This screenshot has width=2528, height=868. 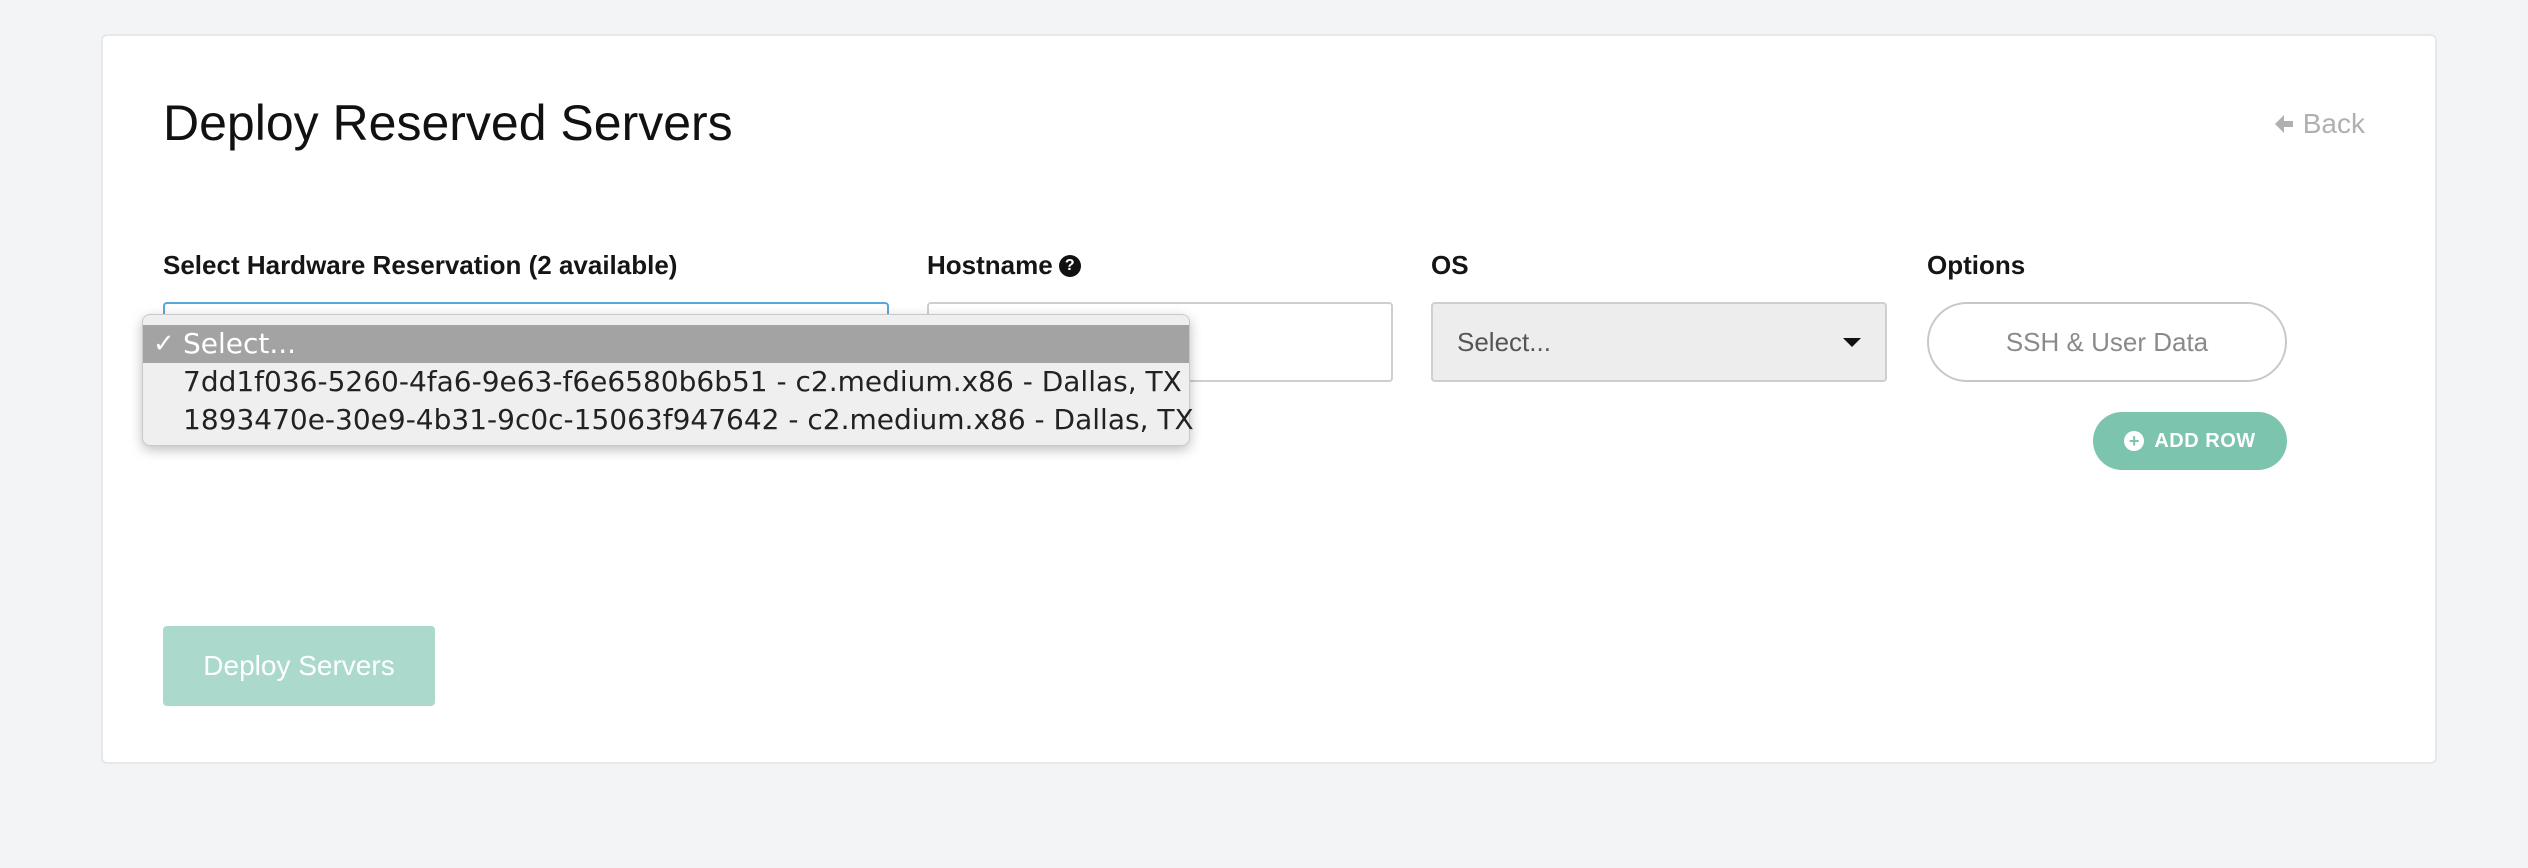 I want to click on plus-circle-icon: +, so click(x=2134, y=441).